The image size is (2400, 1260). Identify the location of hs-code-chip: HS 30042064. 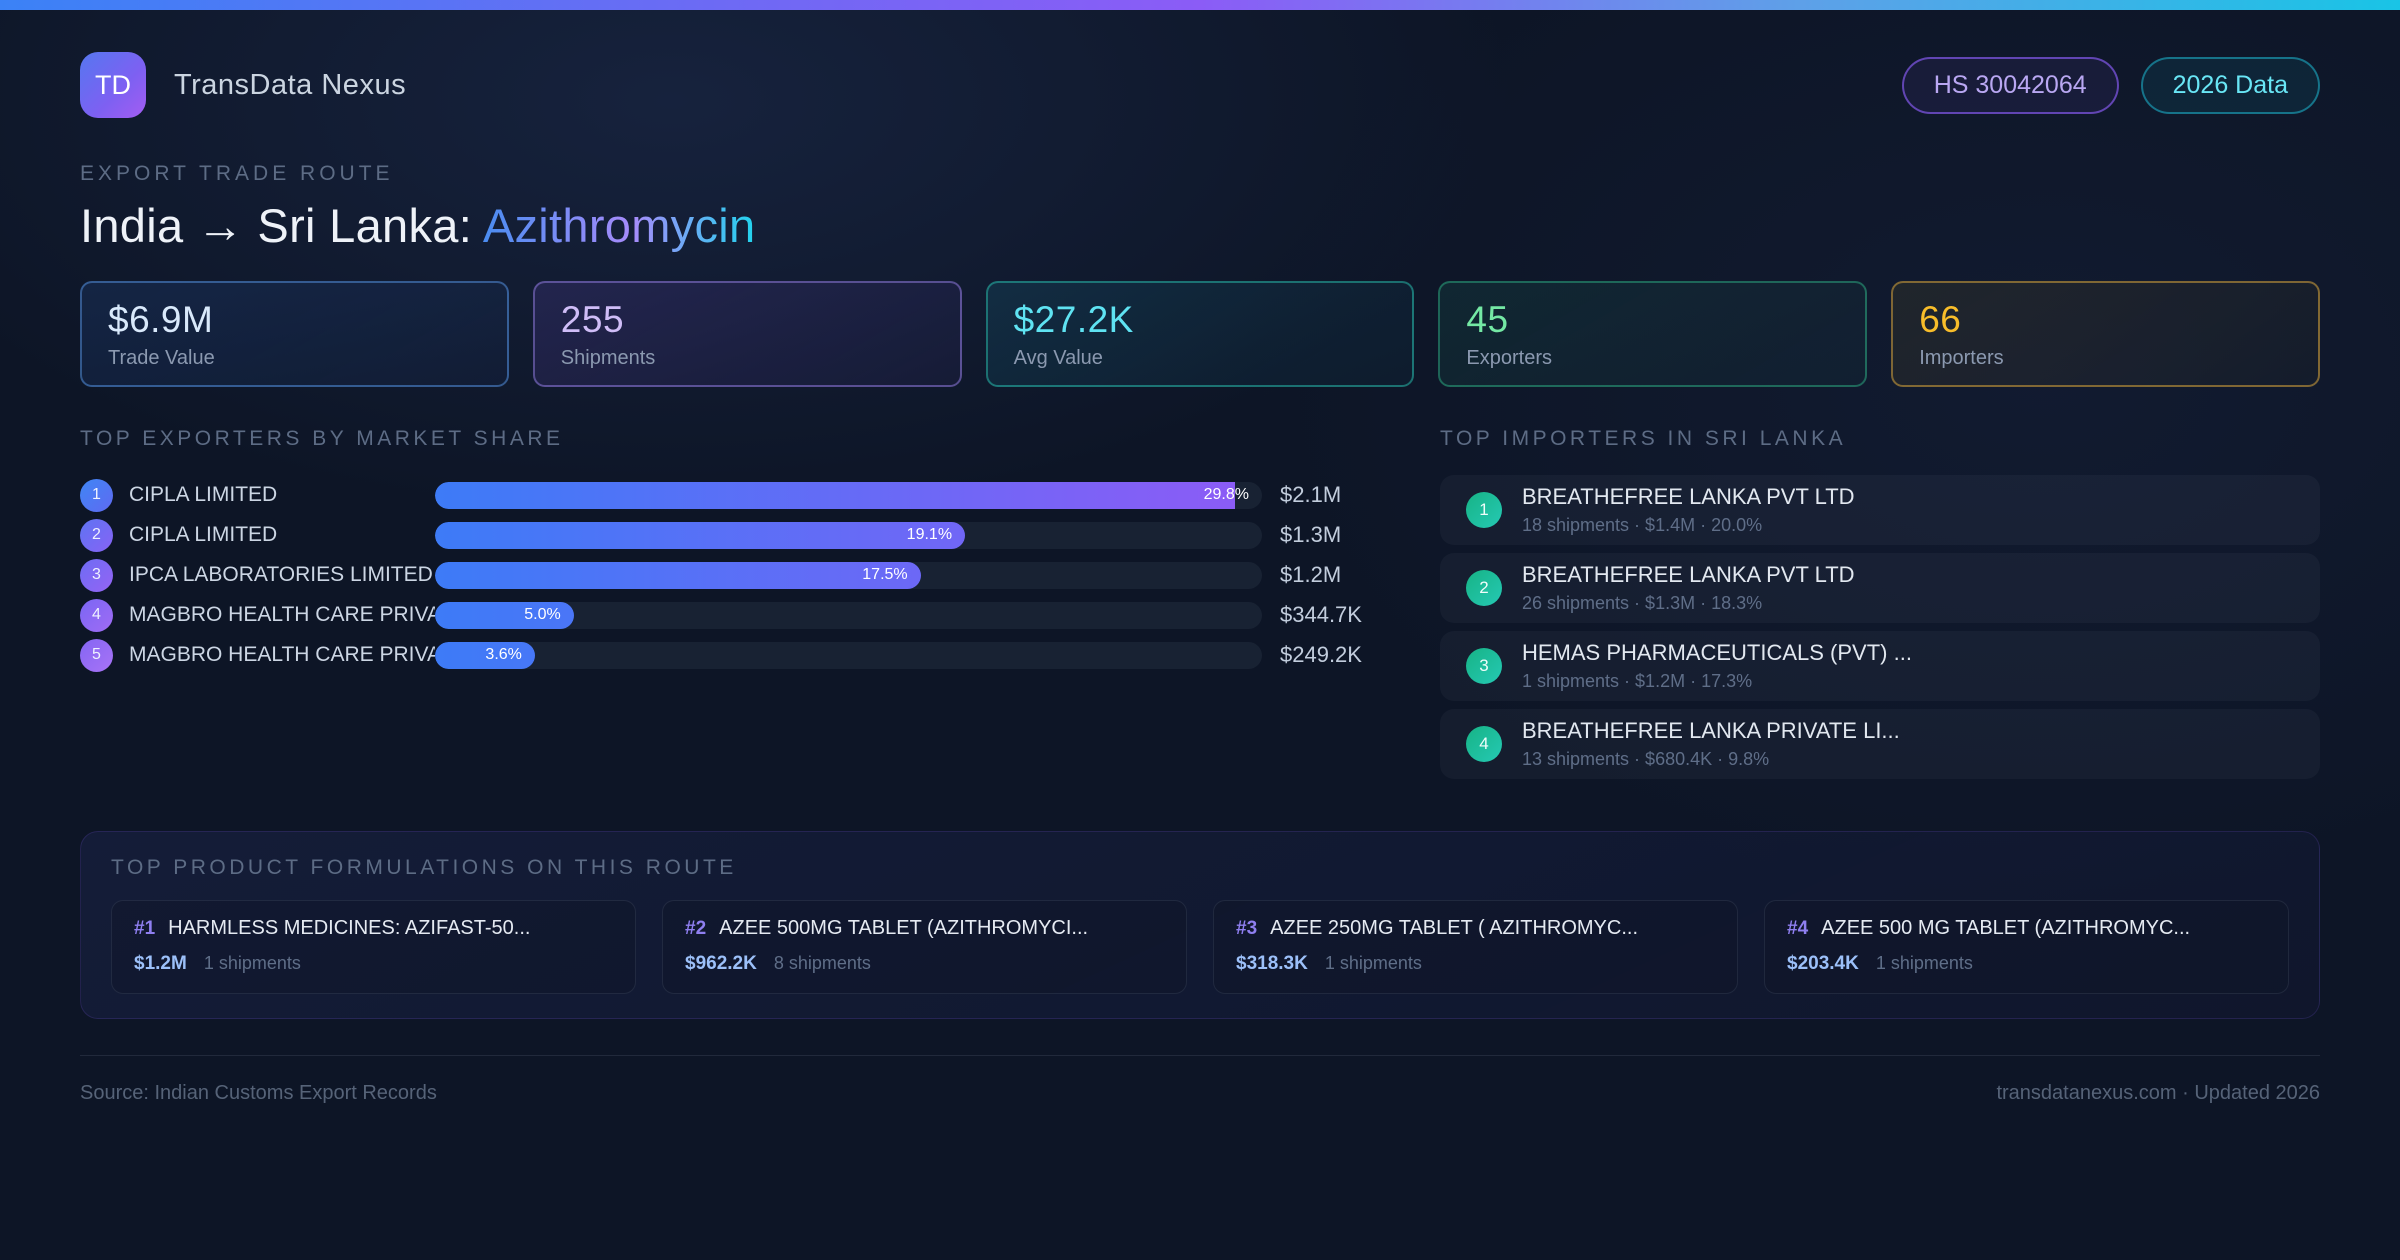
(2010, 85).